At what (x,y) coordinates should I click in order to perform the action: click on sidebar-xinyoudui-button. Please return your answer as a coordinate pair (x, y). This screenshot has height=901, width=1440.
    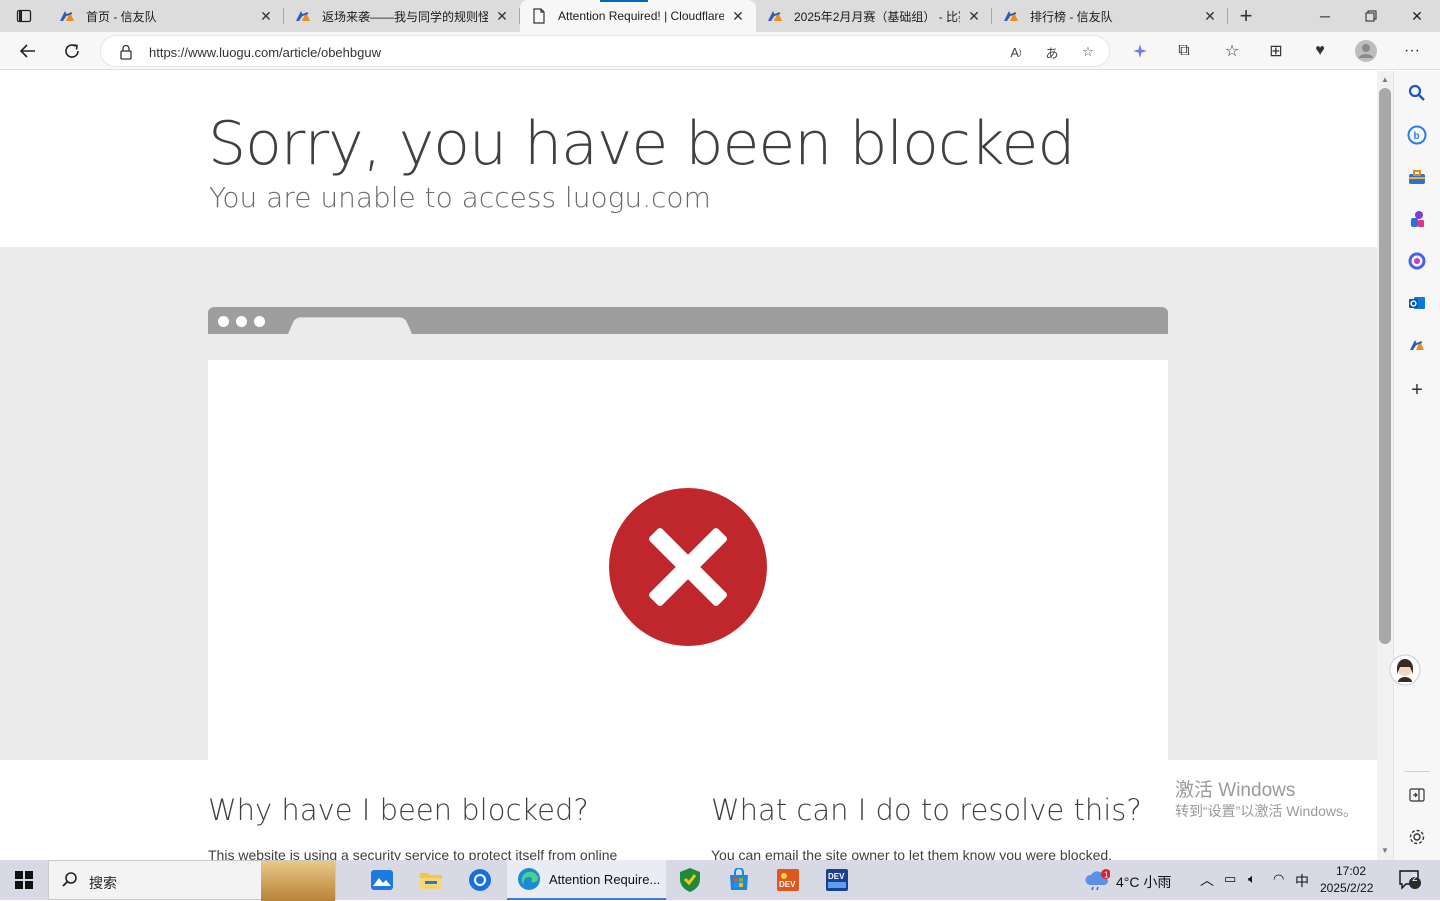
    Looking at the image, I should click on (1417, 345).